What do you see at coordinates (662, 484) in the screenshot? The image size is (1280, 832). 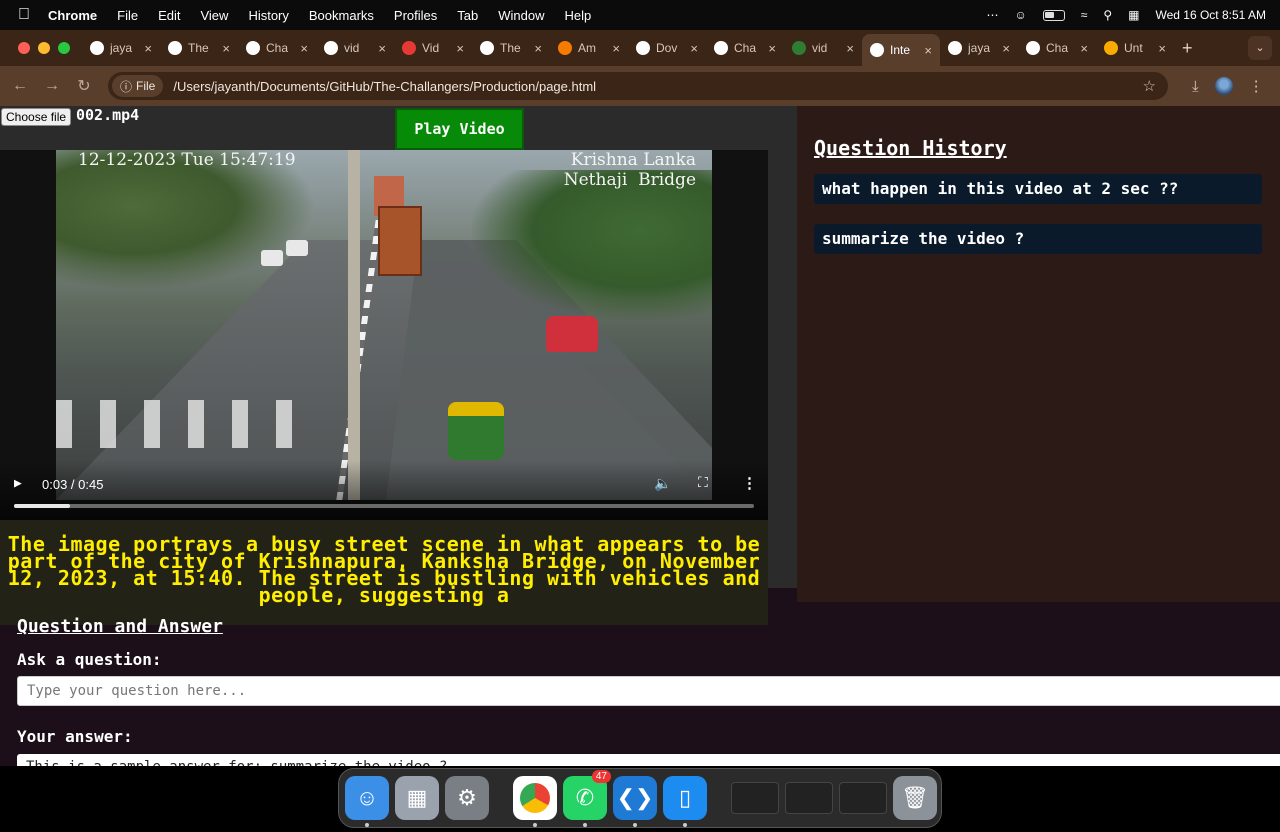 I see `volume-icon: 🔈` at bounding box center [662, 484].